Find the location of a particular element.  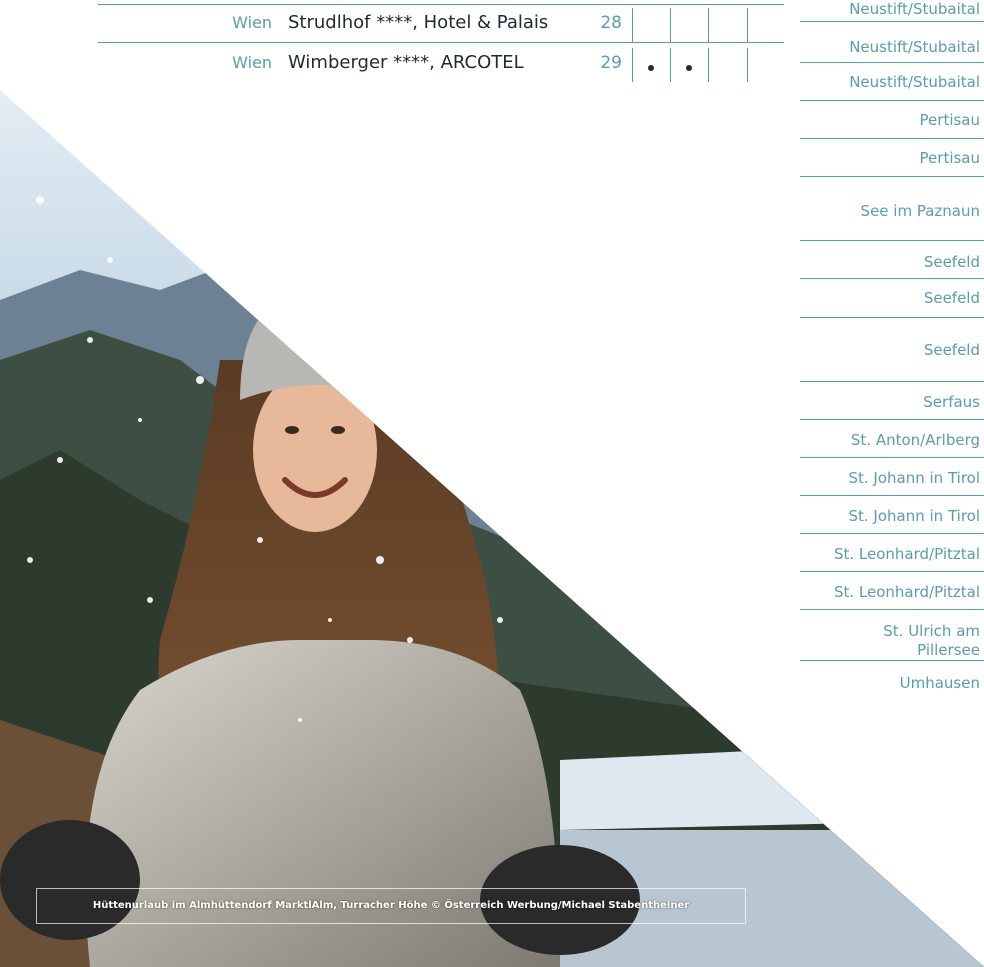

hotel-page: 29 is located at coordinates (611, 63).